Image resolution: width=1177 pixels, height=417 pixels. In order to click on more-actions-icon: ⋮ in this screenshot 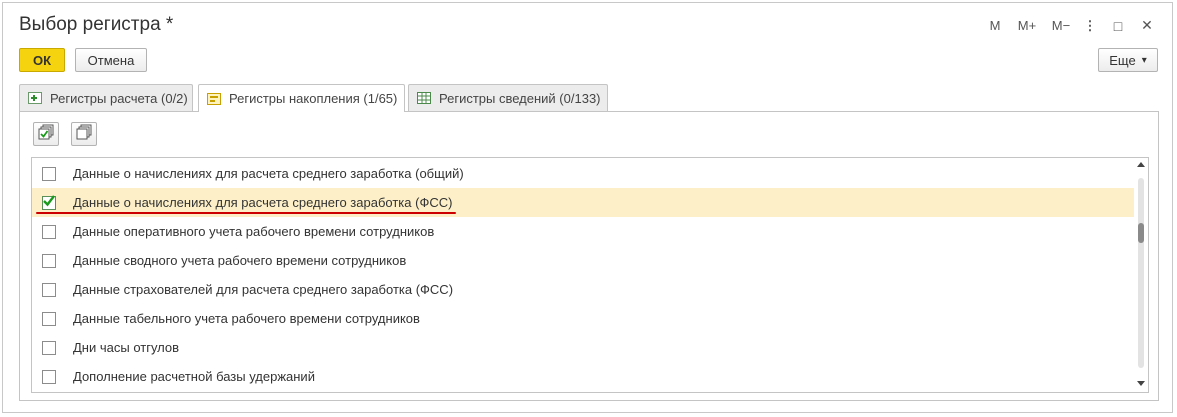, I will do `click(1090, 26)`.